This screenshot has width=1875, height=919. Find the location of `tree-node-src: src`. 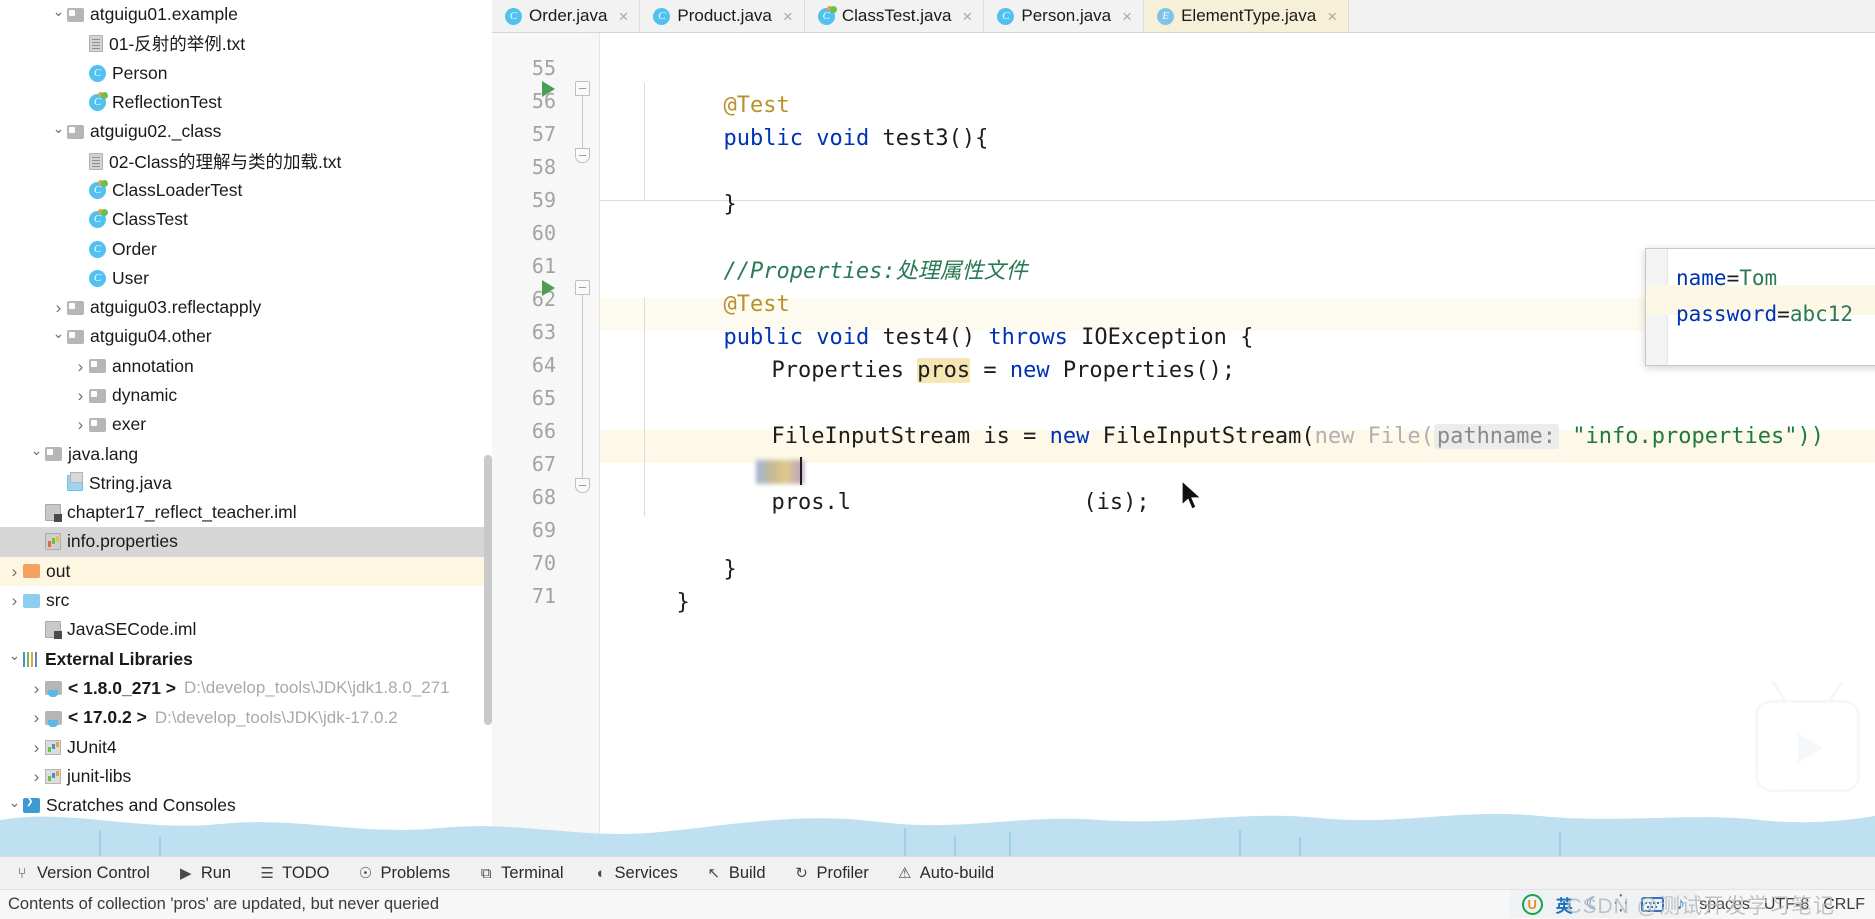

tree-node-src: src is located at coordinates (246, 600).